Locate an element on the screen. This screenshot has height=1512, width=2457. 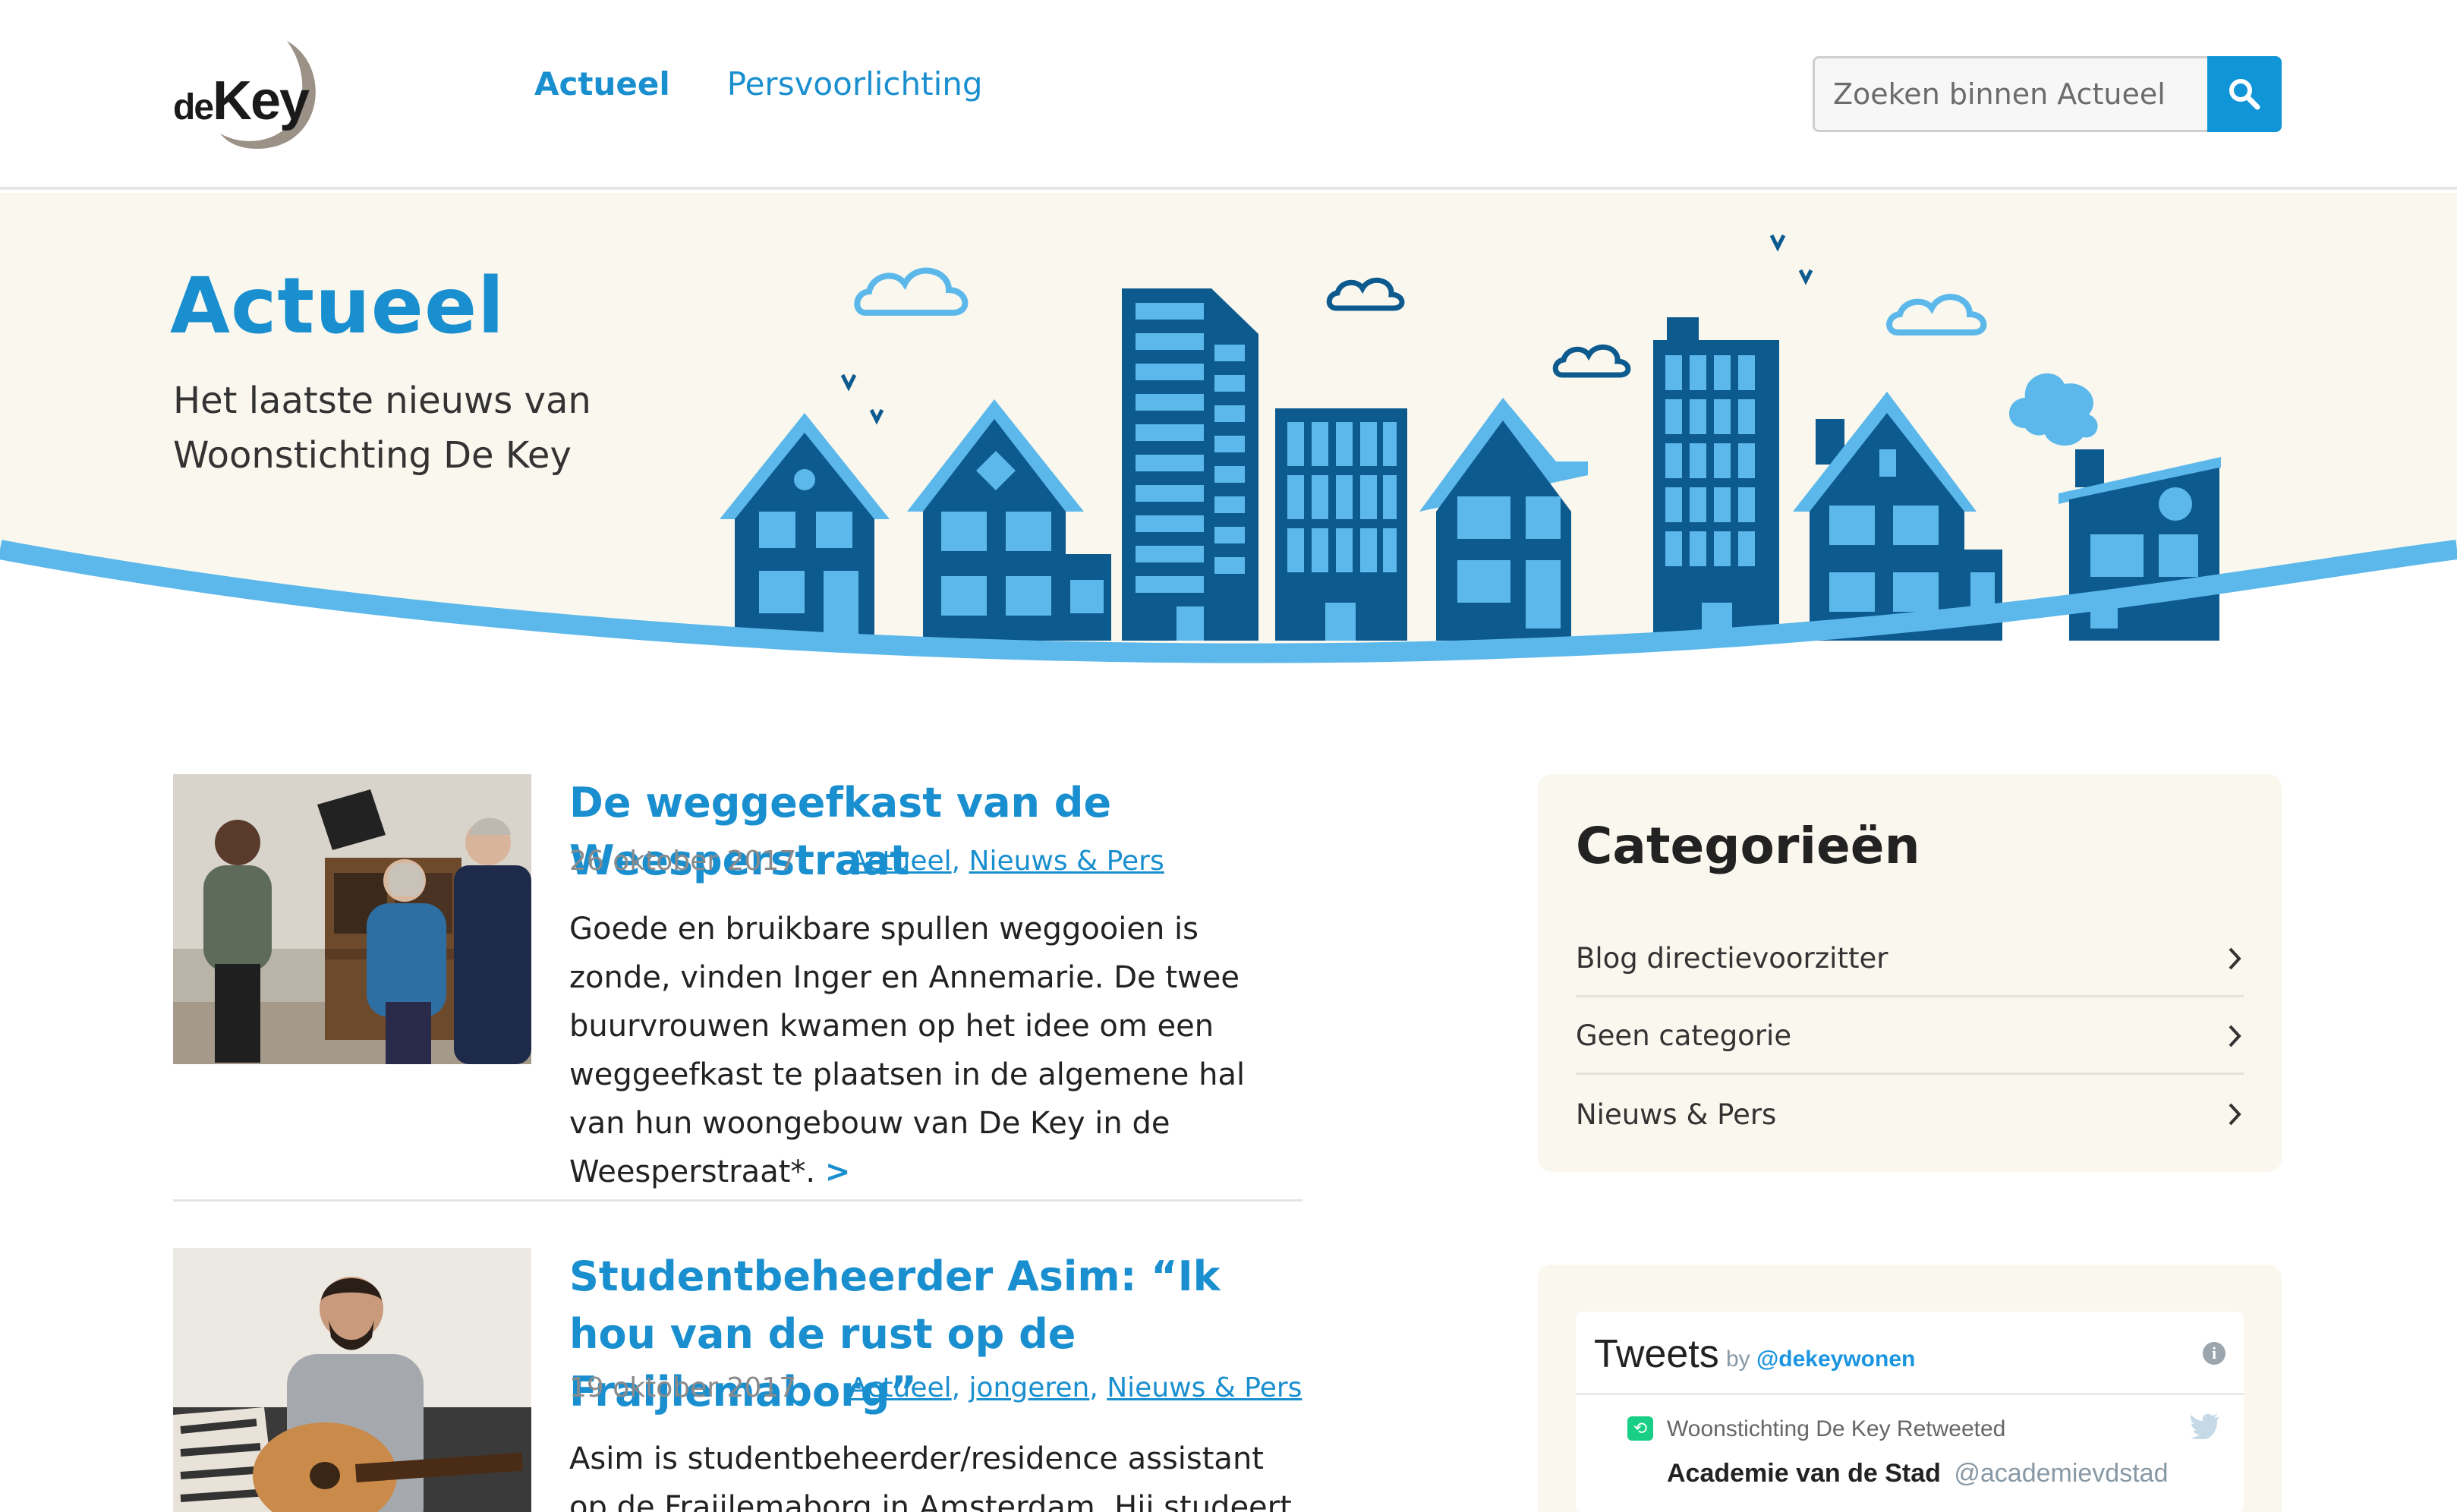
logo-de: de is located at coordinates (193, 107).